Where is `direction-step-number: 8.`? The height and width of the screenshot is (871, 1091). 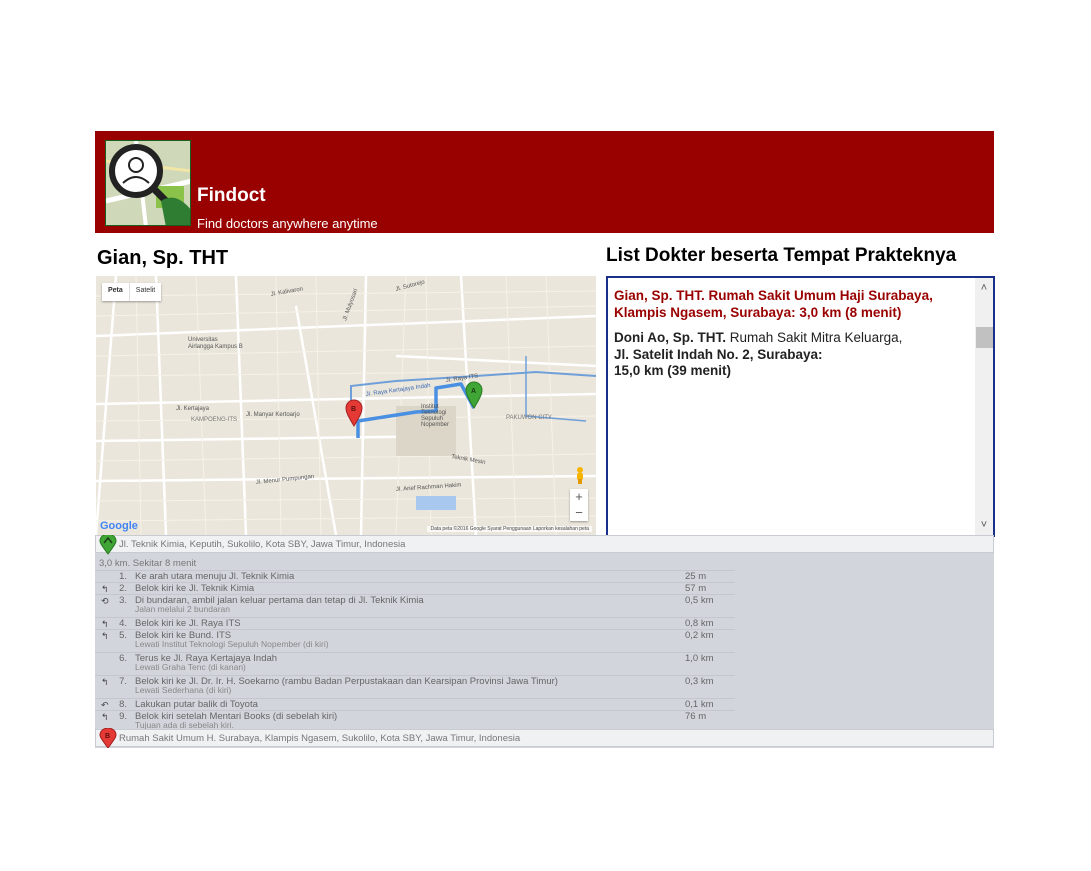
direction-step-number: 8. is located at coordinates (123, 704).